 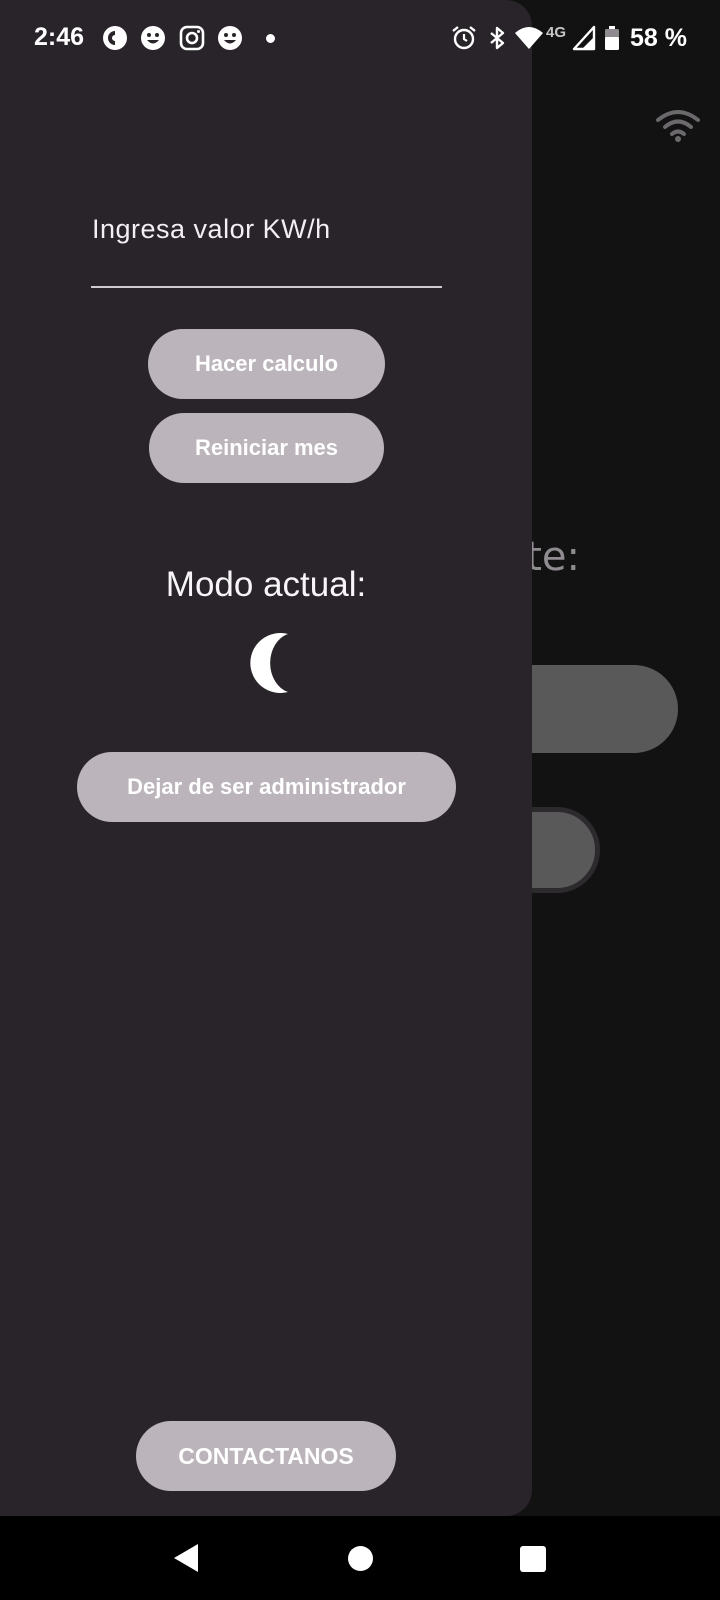 What do you see at coordinates (186, 1558) in the screenshot?
I see `back-icon` at bounding box center [186, 1558].